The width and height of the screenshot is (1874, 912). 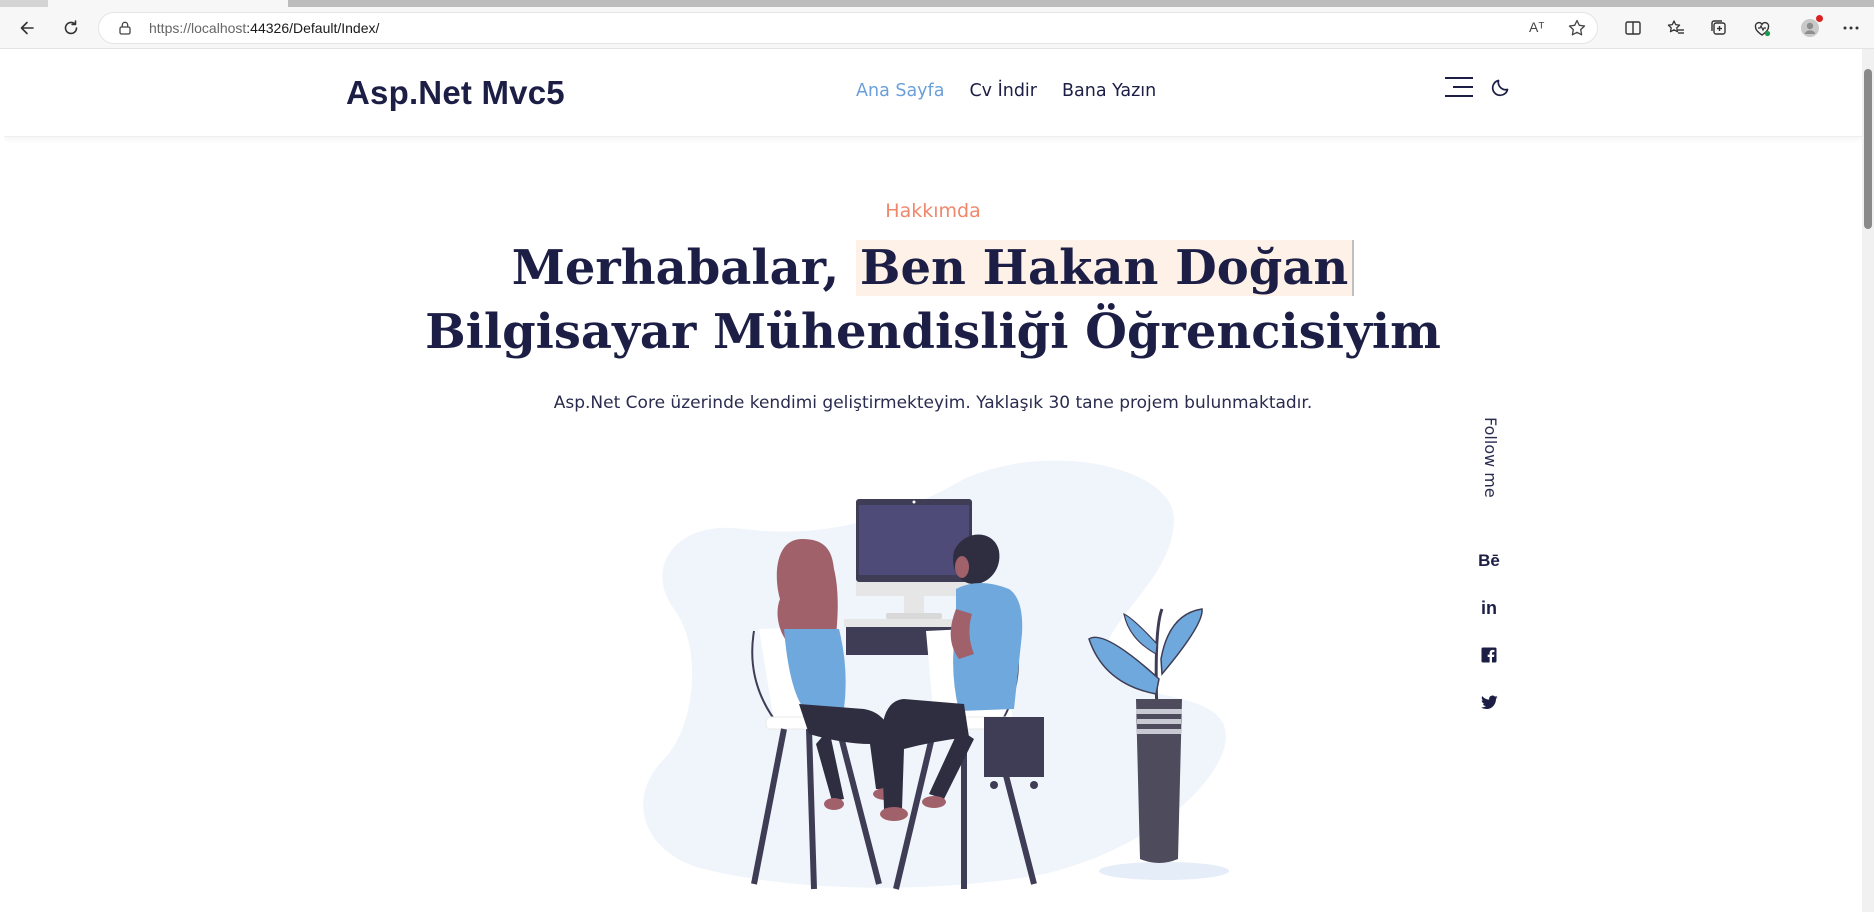 What do you see at coordinates (1719, 28) in the screenshot?
I see `collections-icon` at bounding box center [1719, 28].